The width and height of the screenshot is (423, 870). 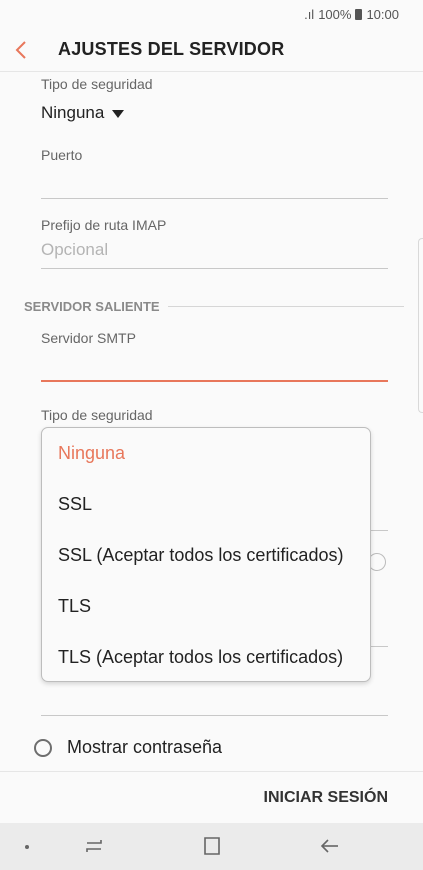 What do you see at coordinates (27, 847) in the screenshot?
I see `nav-dot-icon` at bounding box center [27, 847].